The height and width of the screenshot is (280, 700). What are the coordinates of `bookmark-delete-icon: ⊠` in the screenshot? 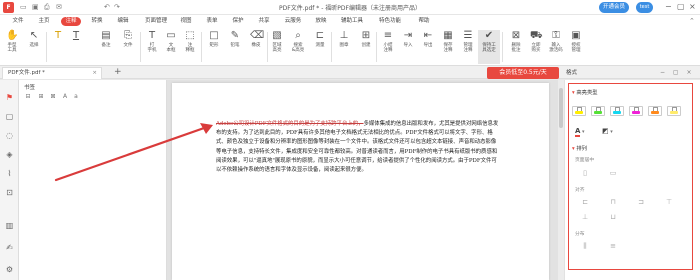 It's located at (53, 97).